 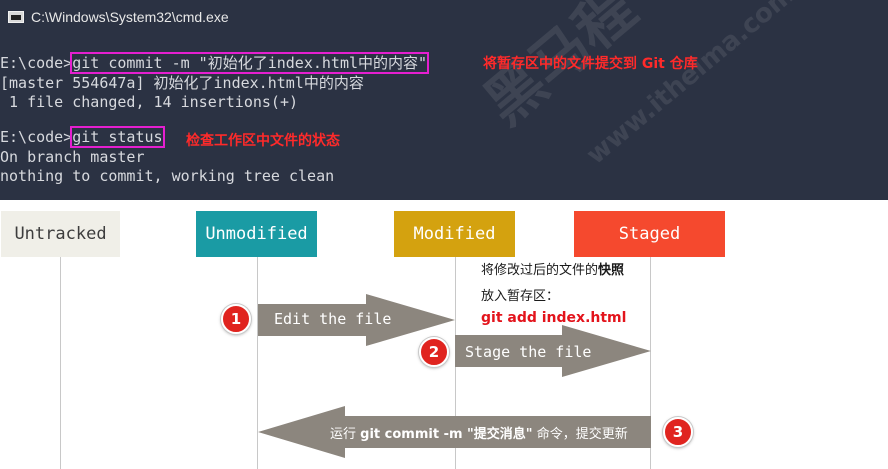 I want to click on commit-step-label: 运行 git commit -m "提交消息" 命令，提交更新, so click(x=479, y=434).